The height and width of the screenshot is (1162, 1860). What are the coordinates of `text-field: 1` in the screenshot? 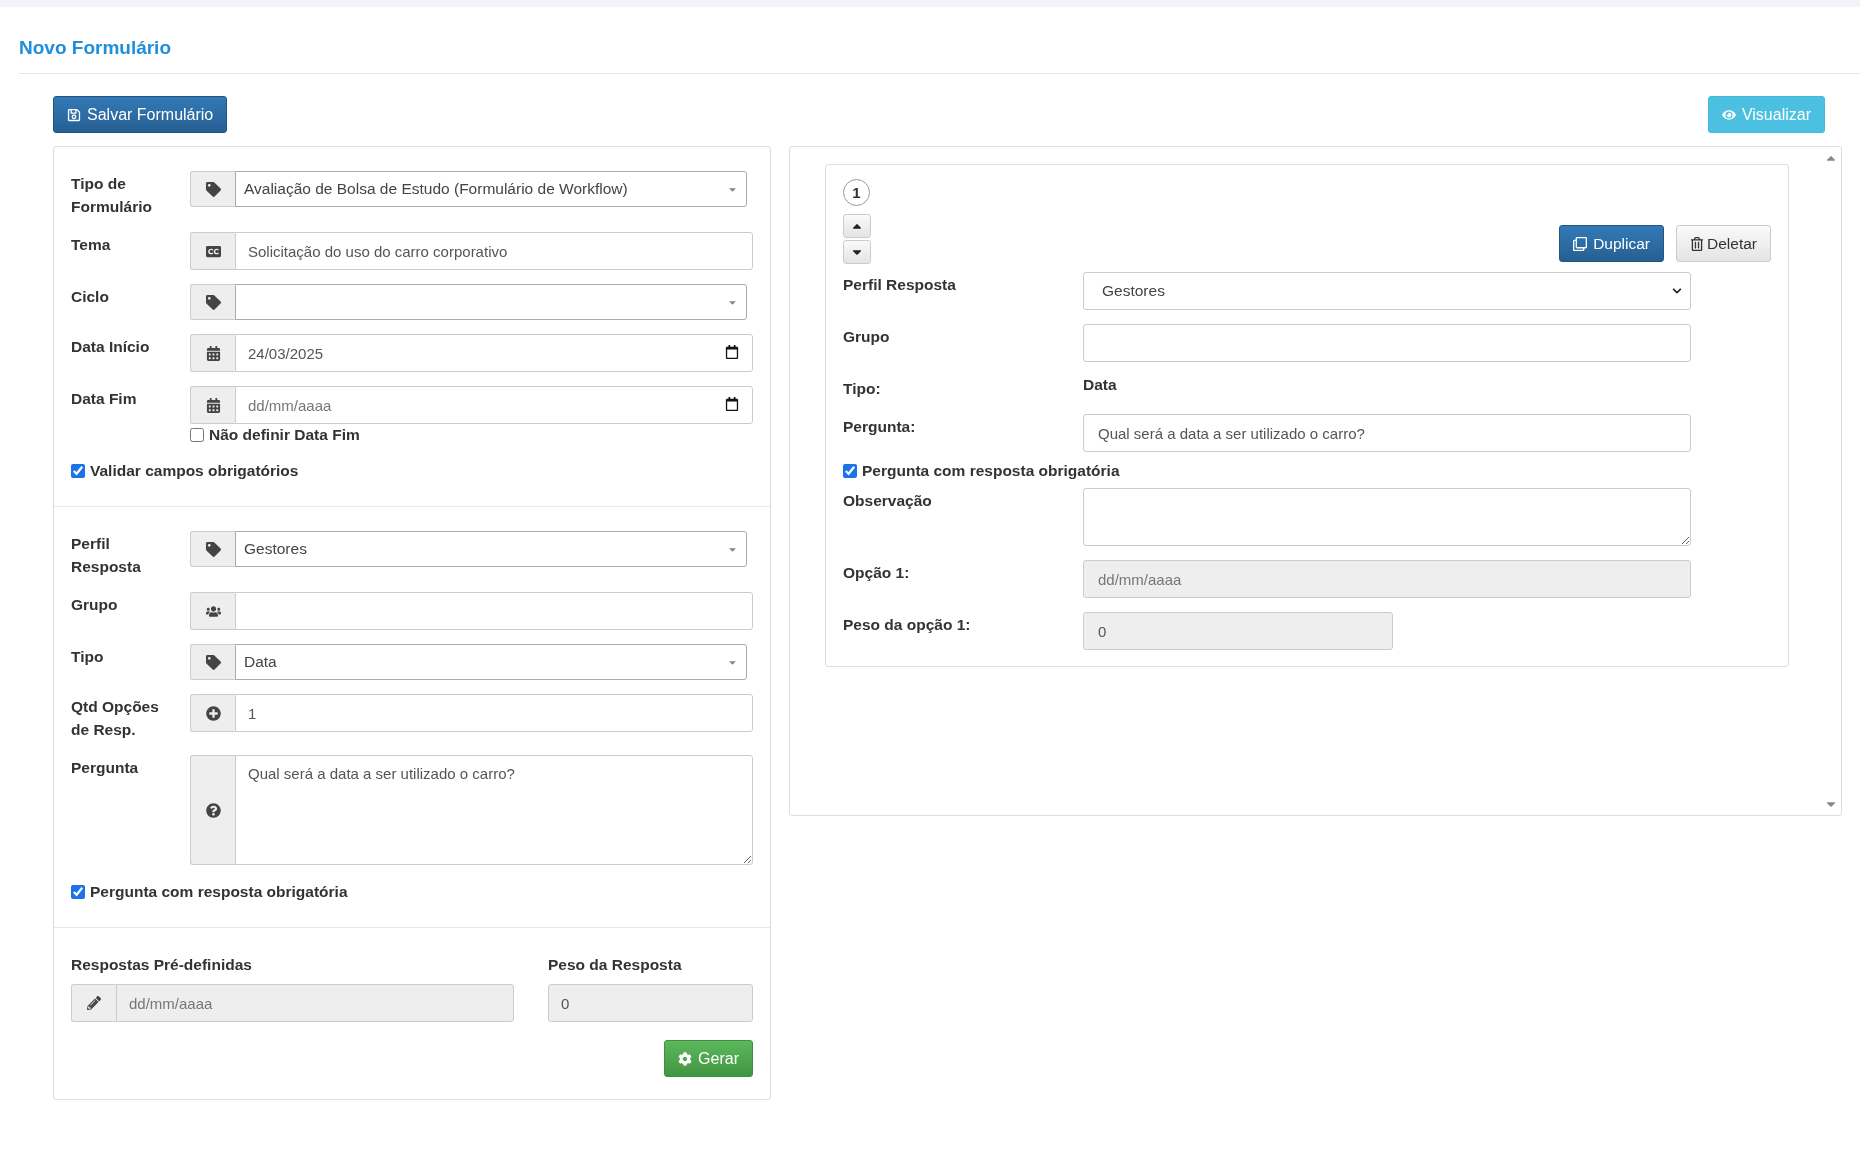 It's located at (494, 713).